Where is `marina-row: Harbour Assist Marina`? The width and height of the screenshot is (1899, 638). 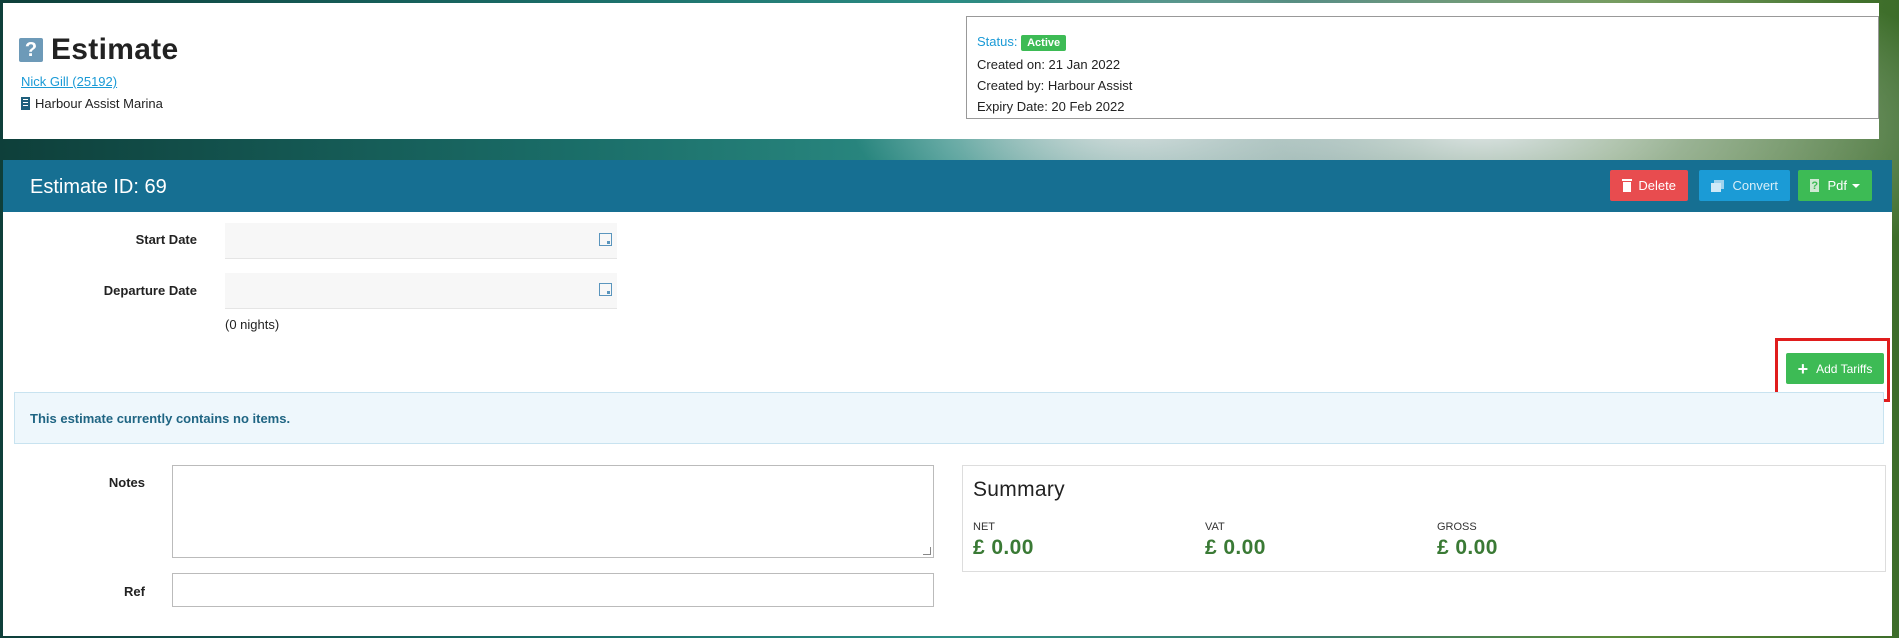 marina-row: Harbour Assist Marina is located at coordinates (92, 103).